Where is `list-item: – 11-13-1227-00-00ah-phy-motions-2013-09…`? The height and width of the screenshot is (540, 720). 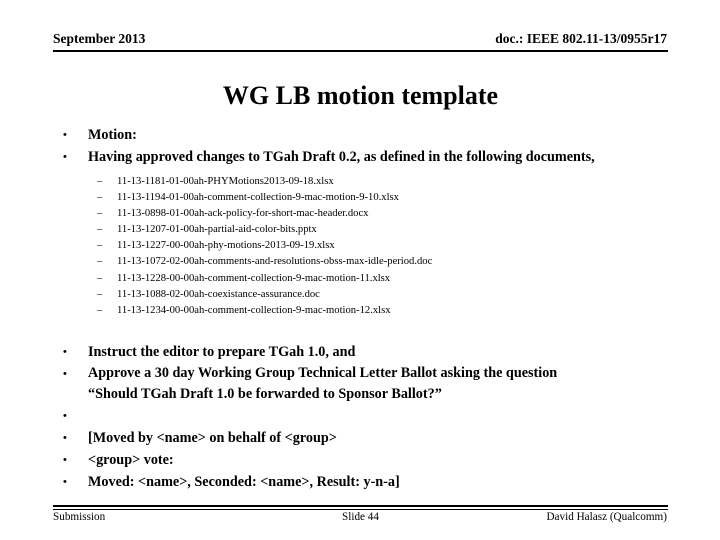 list-item: – 11-13-1227-00-00ah-phy-motions-2013-09… is located at coordinates (363, 246).